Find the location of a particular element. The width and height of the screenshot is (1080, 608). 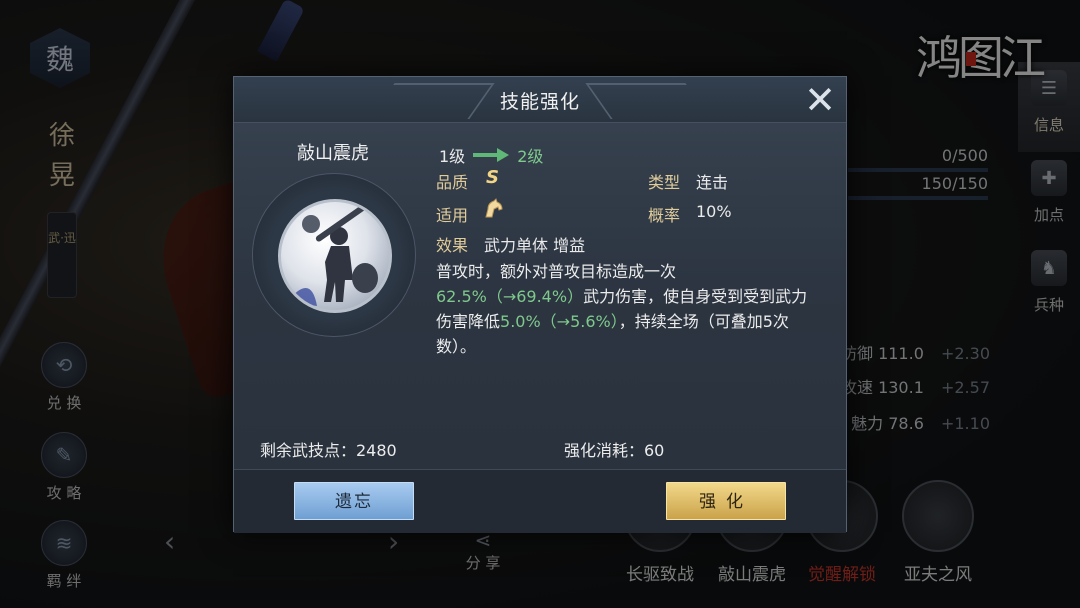

arrow-right-icon is located at coordinates (491, 155).